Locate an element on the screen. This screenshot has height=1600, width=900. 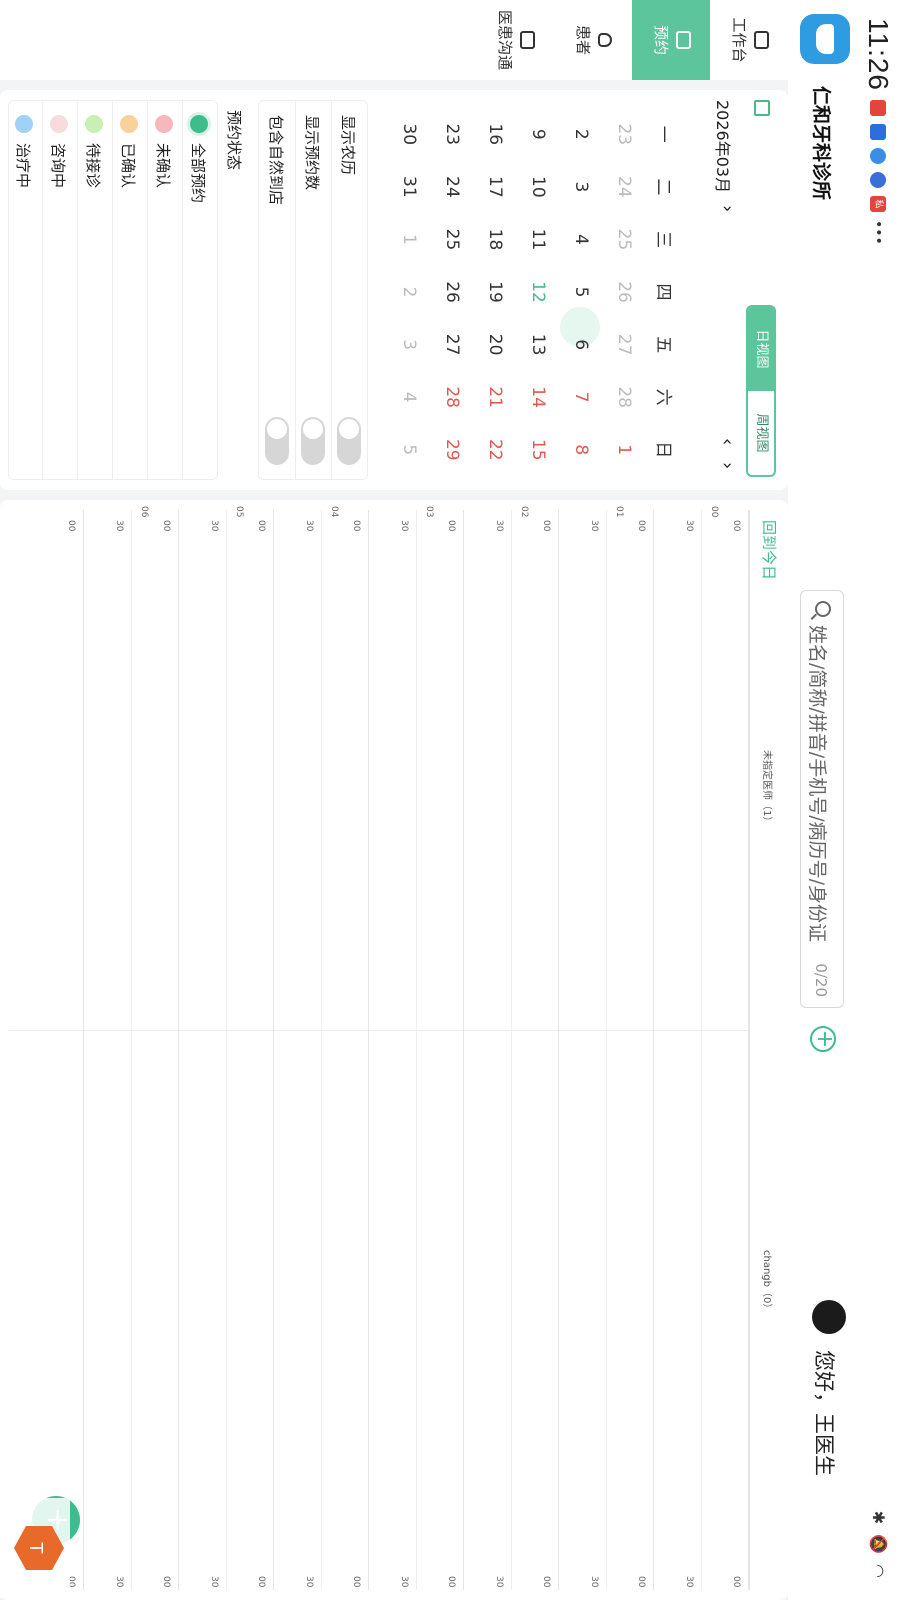
next-month-icon: › is located at coordinates (727, 465).